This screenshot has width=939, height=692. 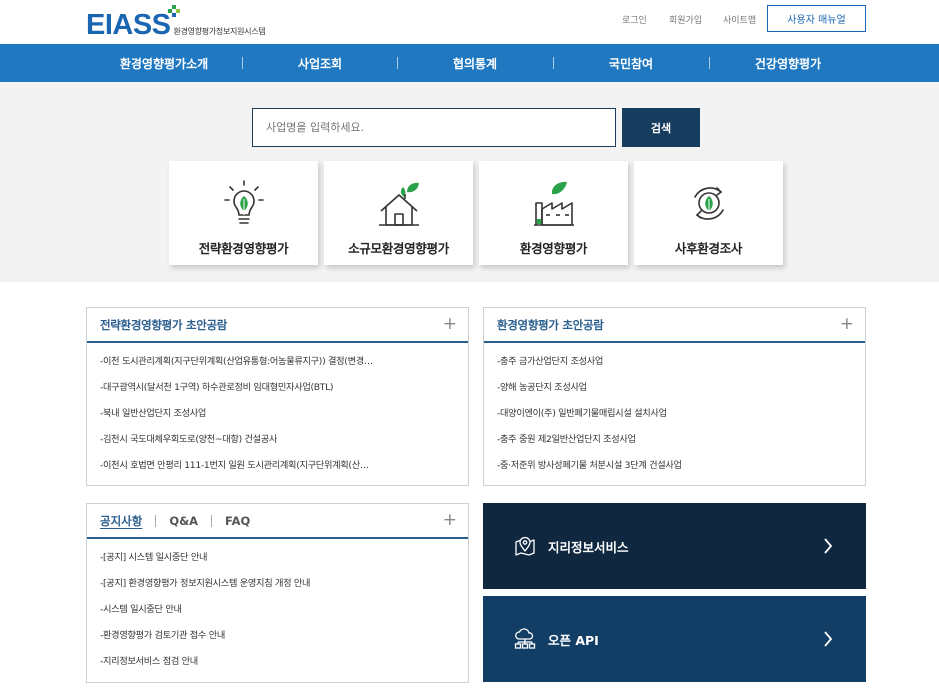 What do you see at coordinates (661, 127) in the screenshot?
I see `search-button: 검색` at bounding box center [661, 127].